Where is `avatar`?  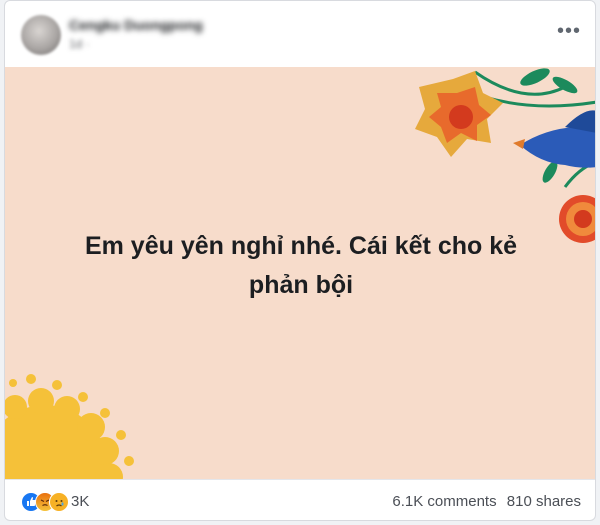
avatar is located at coordinates (41, 35).